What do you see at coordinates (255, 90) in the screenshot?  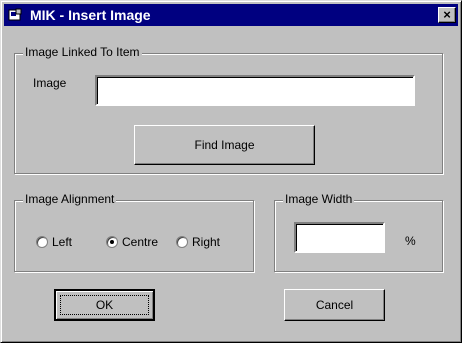 I see `image-path-input` at bounding box center [255, 90].